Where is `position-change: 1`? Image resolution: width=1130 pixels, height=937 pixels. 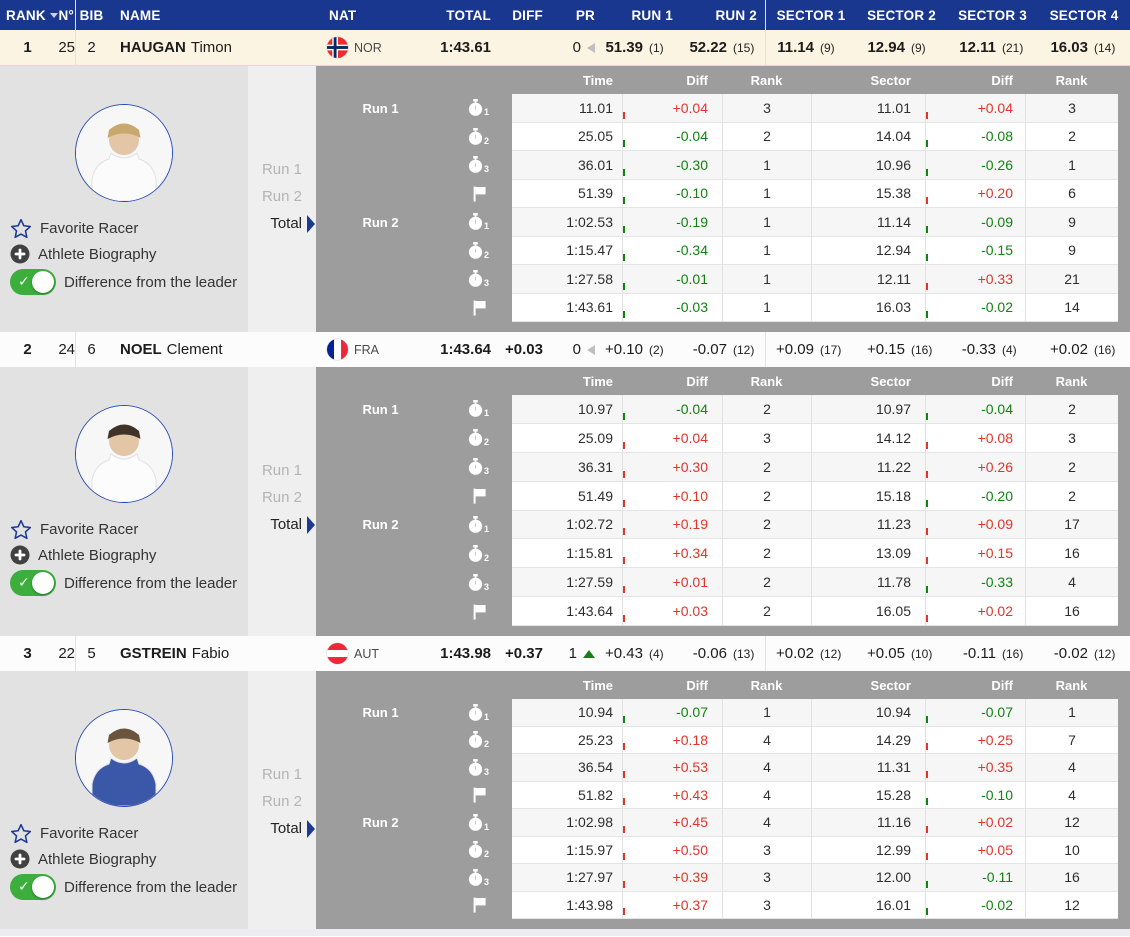 position-change: 1 is located at coordinates (576, 653).